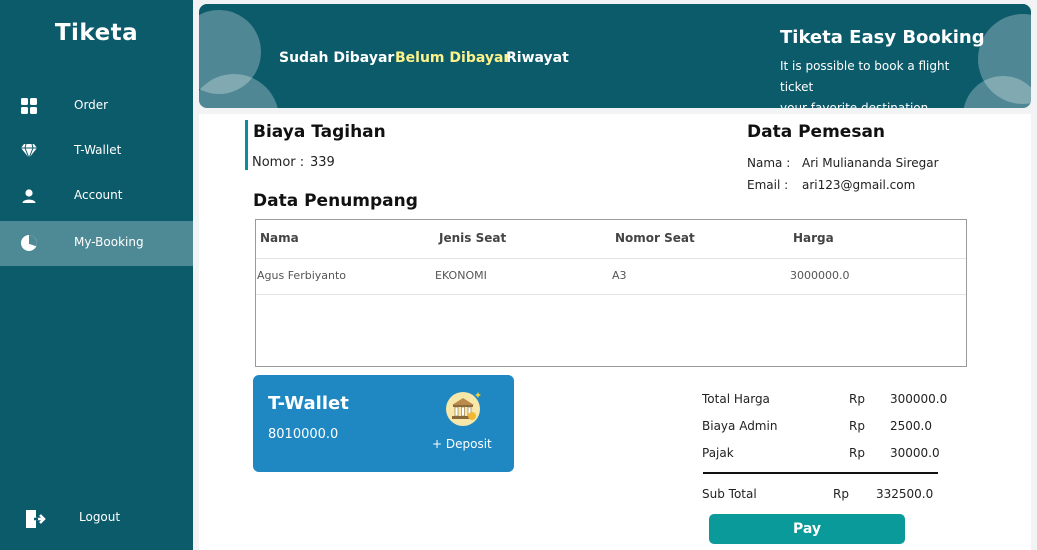  Describe the element at coordinates (865, 76) in the screenshot. I see `banner-subtitle-line: It is possible to book a flight ticket` at that location.